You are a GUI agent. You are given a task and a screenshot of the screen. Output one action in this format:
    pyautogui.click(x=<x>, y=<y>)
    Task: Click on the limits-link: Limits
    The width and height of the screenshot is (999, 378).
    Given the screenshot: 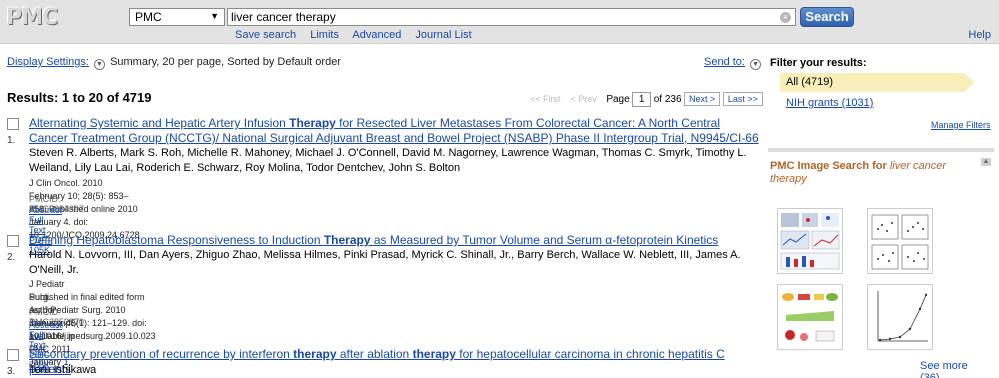 What is the action you would take?
    pyautogui.click(x=324, y=35)
    